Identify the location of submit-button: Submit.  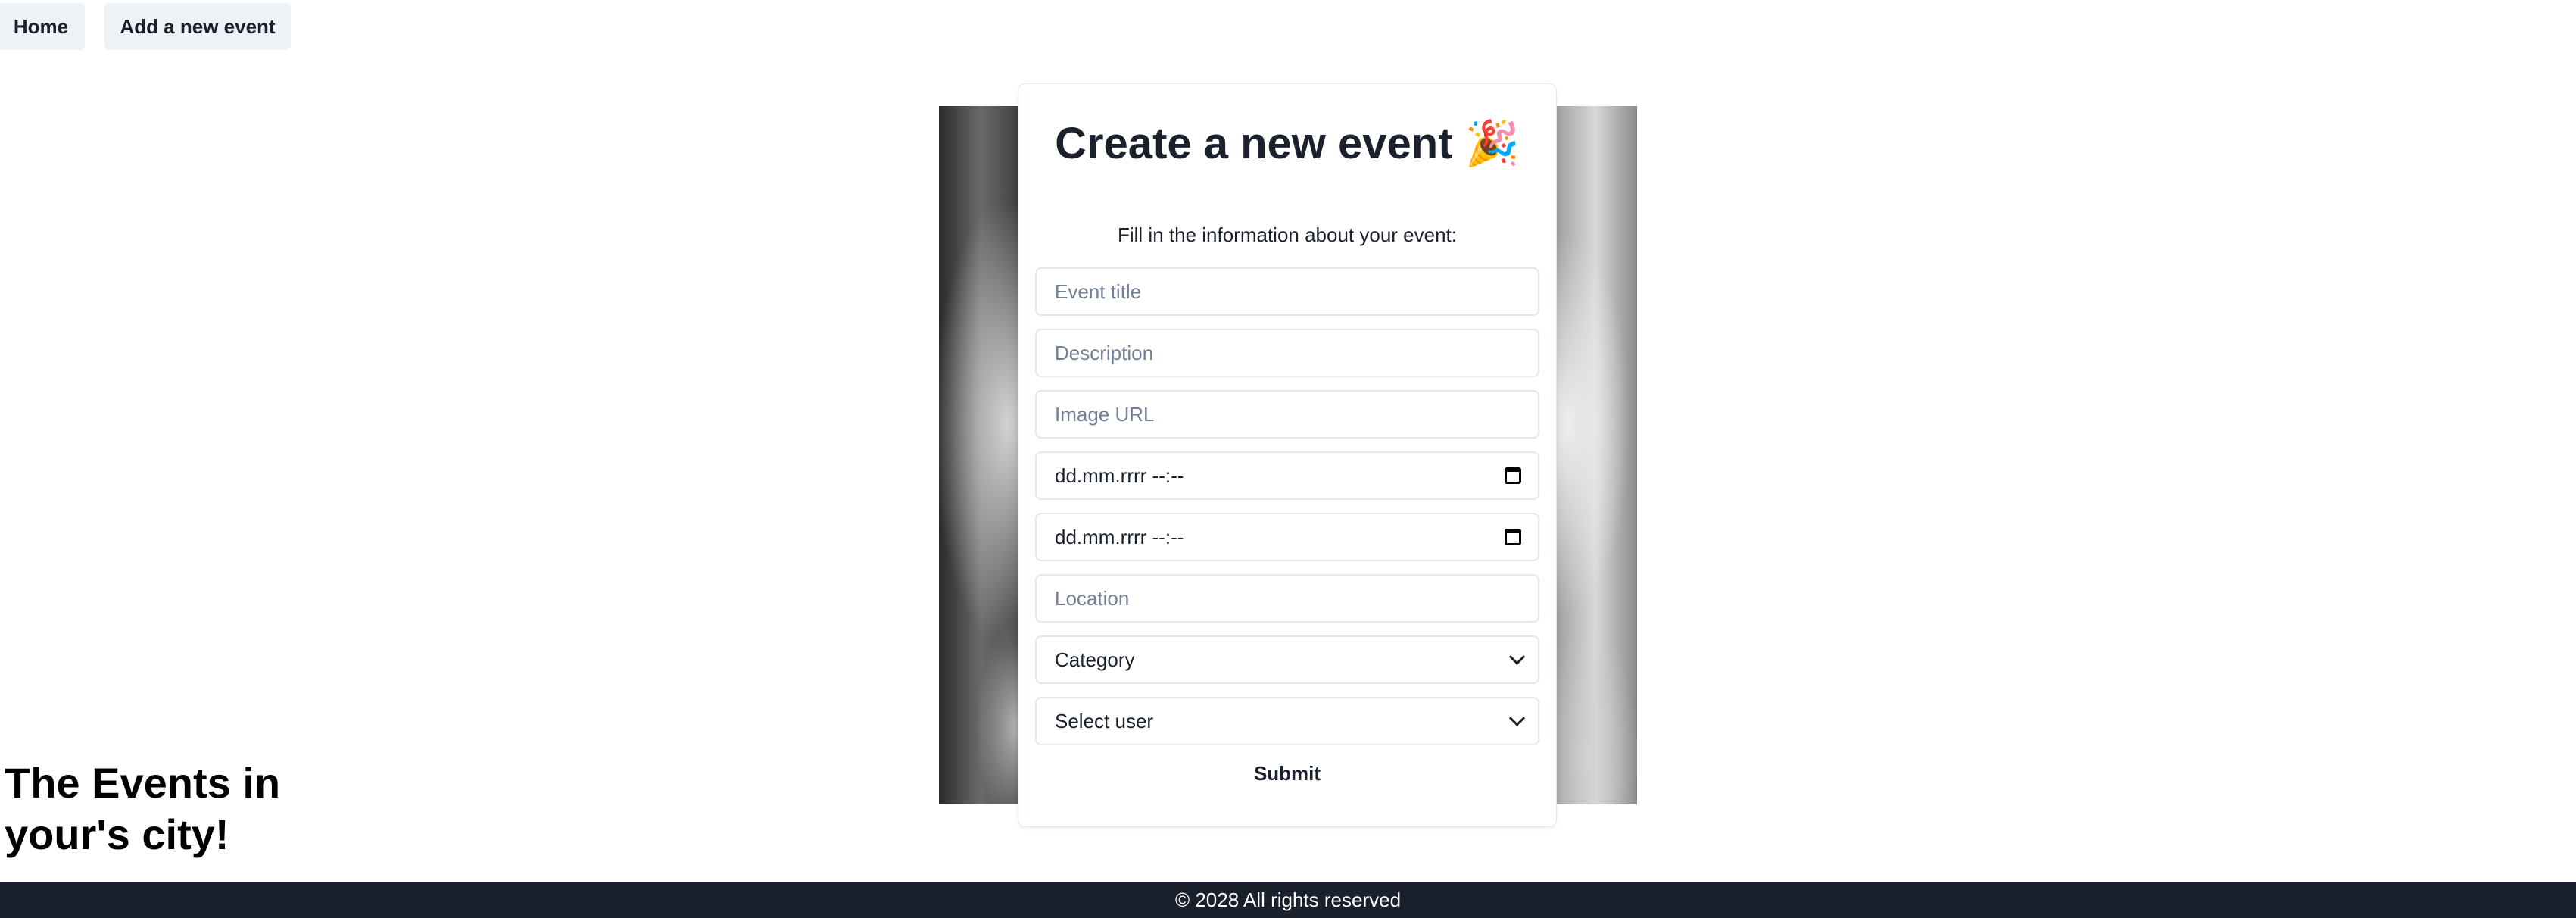
(1287, 773).